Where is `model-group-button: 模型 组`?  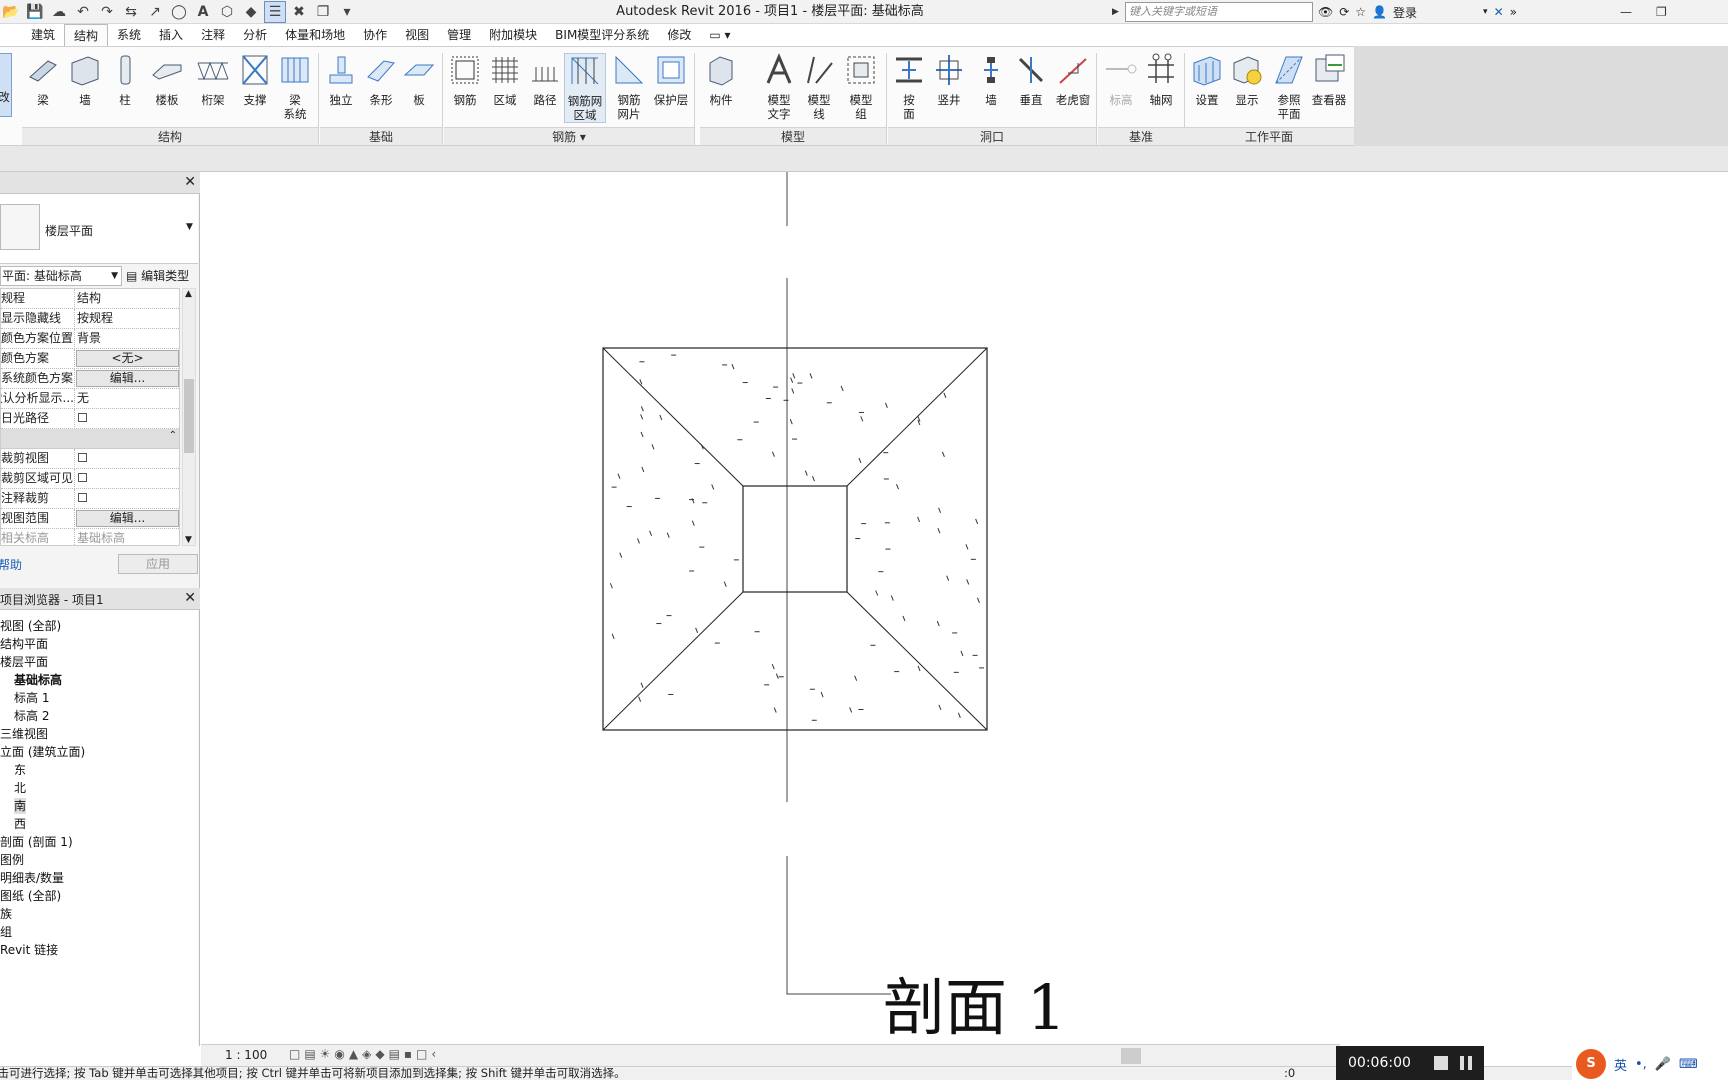 model-group-button: 模型 组 is located at coordinates (861, 87).